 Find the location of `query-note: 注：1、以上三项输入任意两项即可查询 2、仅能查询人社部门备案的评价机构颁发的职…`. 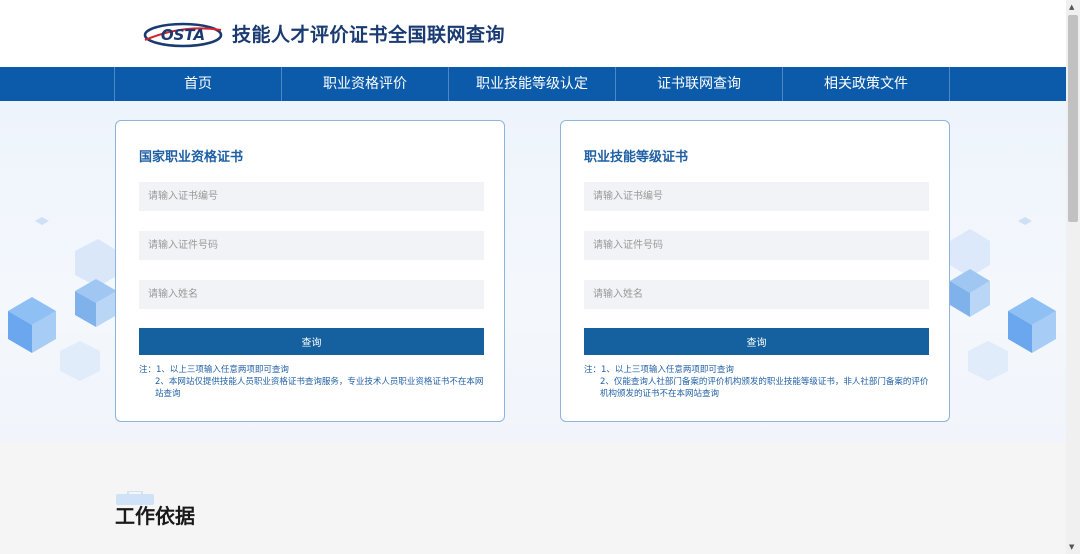

query-note: 注：1、以上三项输入任意两项即可查询 2、仅能查询人社部门备案的评价机构颁发的职… is located at coordinates (759, 382).